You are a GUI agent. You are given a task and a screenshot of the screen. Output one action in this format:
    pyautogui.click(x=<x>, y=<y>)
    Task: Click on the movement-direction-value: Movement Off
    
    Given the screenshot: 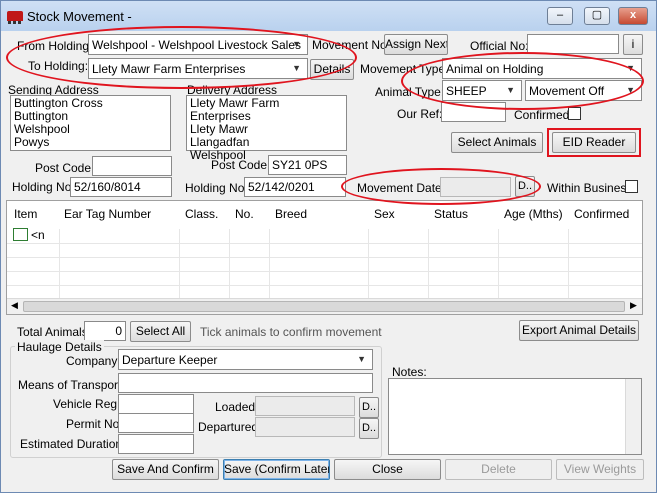 What is the action you would take?
    pyautogui.click(x=567, y=91)
    